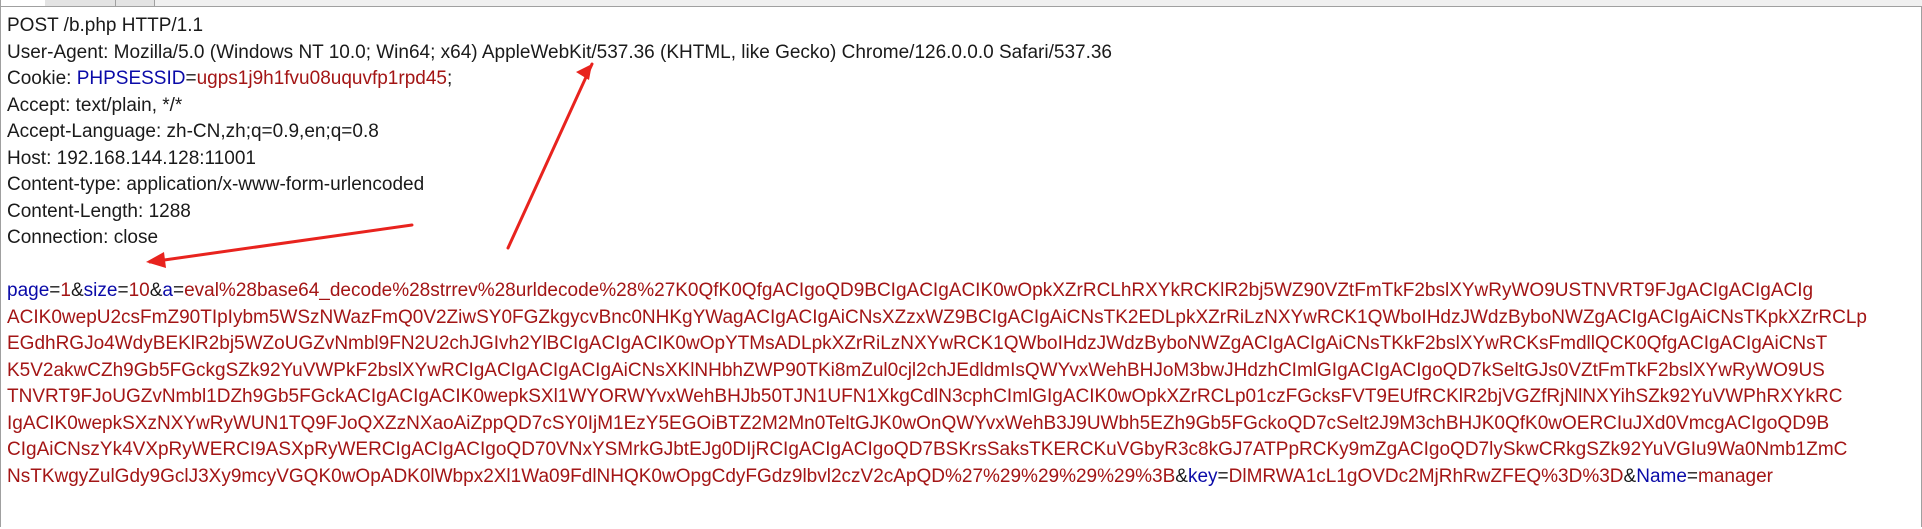 The height and width of the screenshot is (529, 1922). Describe the element at coordinates (37, 78) in the screenshot. I see `header-name: Cookie` at that location.